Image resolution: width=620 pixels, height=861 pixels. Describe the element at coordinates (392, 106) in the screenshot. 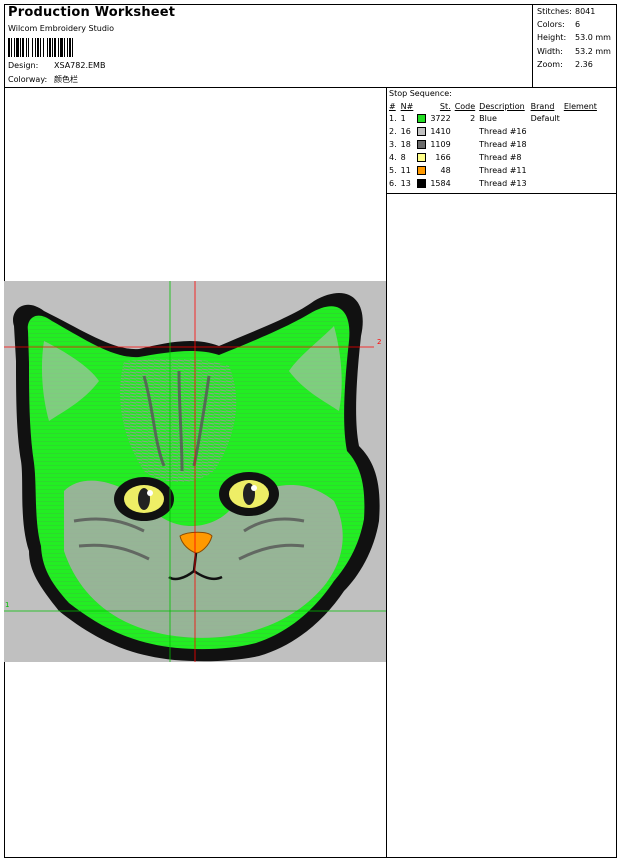

I see `col-index: #` at that location.